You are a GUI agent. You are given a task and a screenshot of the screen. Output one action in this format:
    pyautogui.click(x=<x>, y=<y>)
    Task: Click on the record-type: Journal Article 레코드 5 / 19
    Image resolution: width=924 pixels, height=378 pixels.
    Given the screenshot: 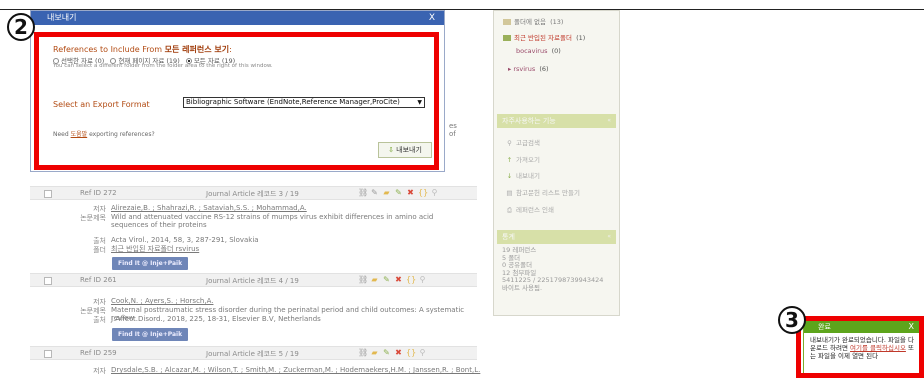 What is the action you would take?
    pyautogui.click(x=252, y=354)
    